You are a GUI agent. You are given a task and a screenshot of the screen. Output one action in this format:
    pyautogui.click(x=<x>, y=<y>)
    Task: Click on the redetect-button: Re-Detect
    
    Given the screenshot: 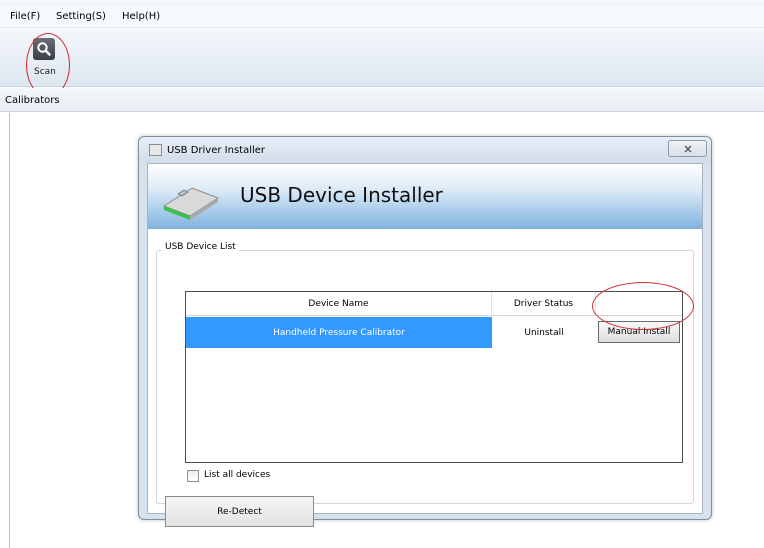 What is the action you would take?
    pyautogui.click(x=239, y=511)
    